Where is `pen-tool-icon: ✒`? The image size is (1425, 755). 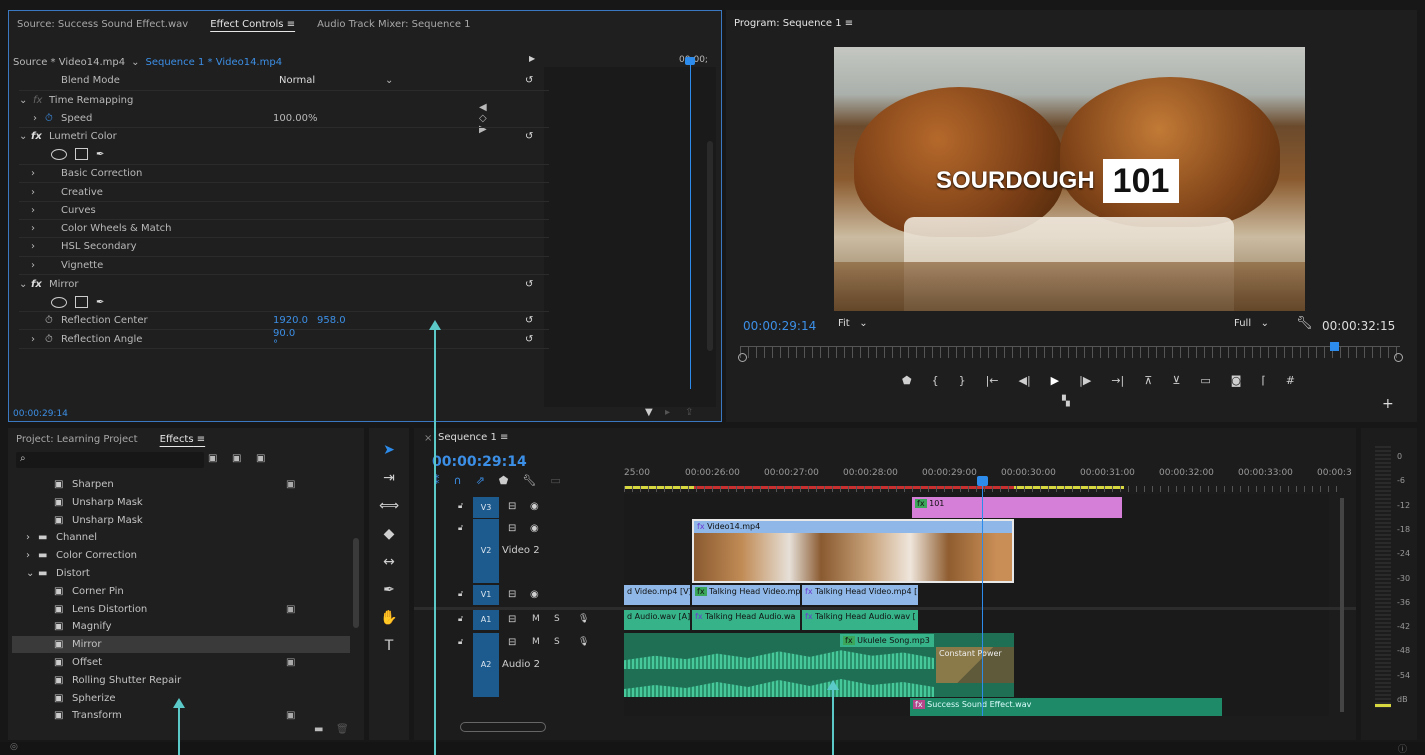
pen-tool-icon: ✒ is located at coordinates (389, 590).